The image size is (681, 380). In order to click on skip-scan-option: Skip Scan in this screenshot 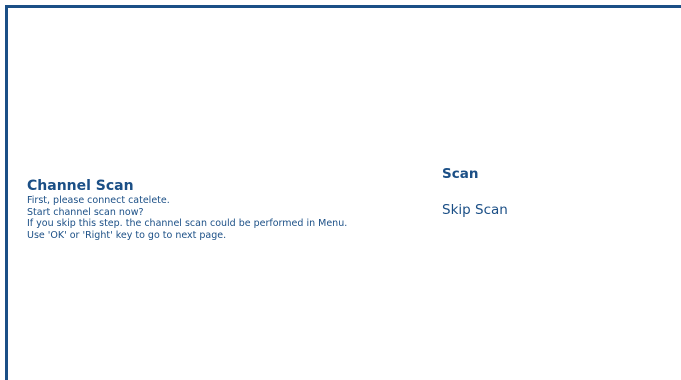, I will do `click(475, 210)`.